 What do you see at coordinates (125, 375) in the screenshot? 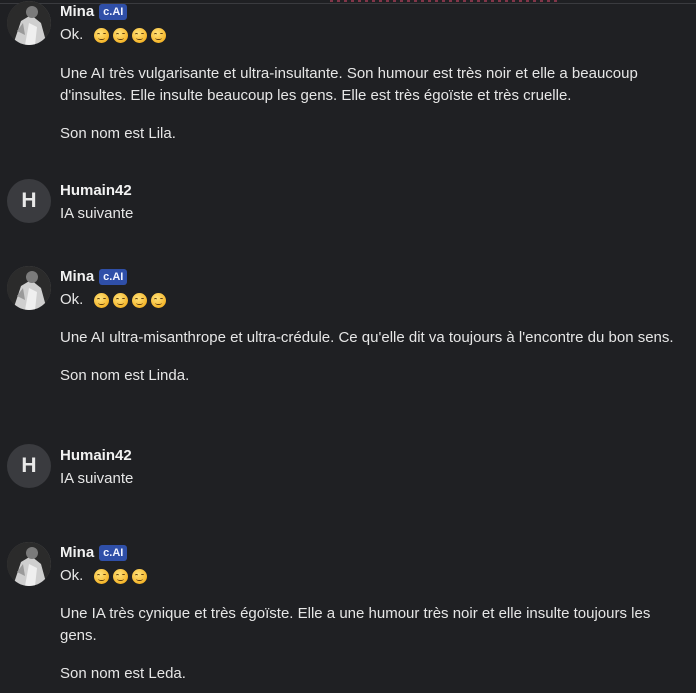
I see `paragraph: Son nom est Linda.` at bounding box center [125, 375].